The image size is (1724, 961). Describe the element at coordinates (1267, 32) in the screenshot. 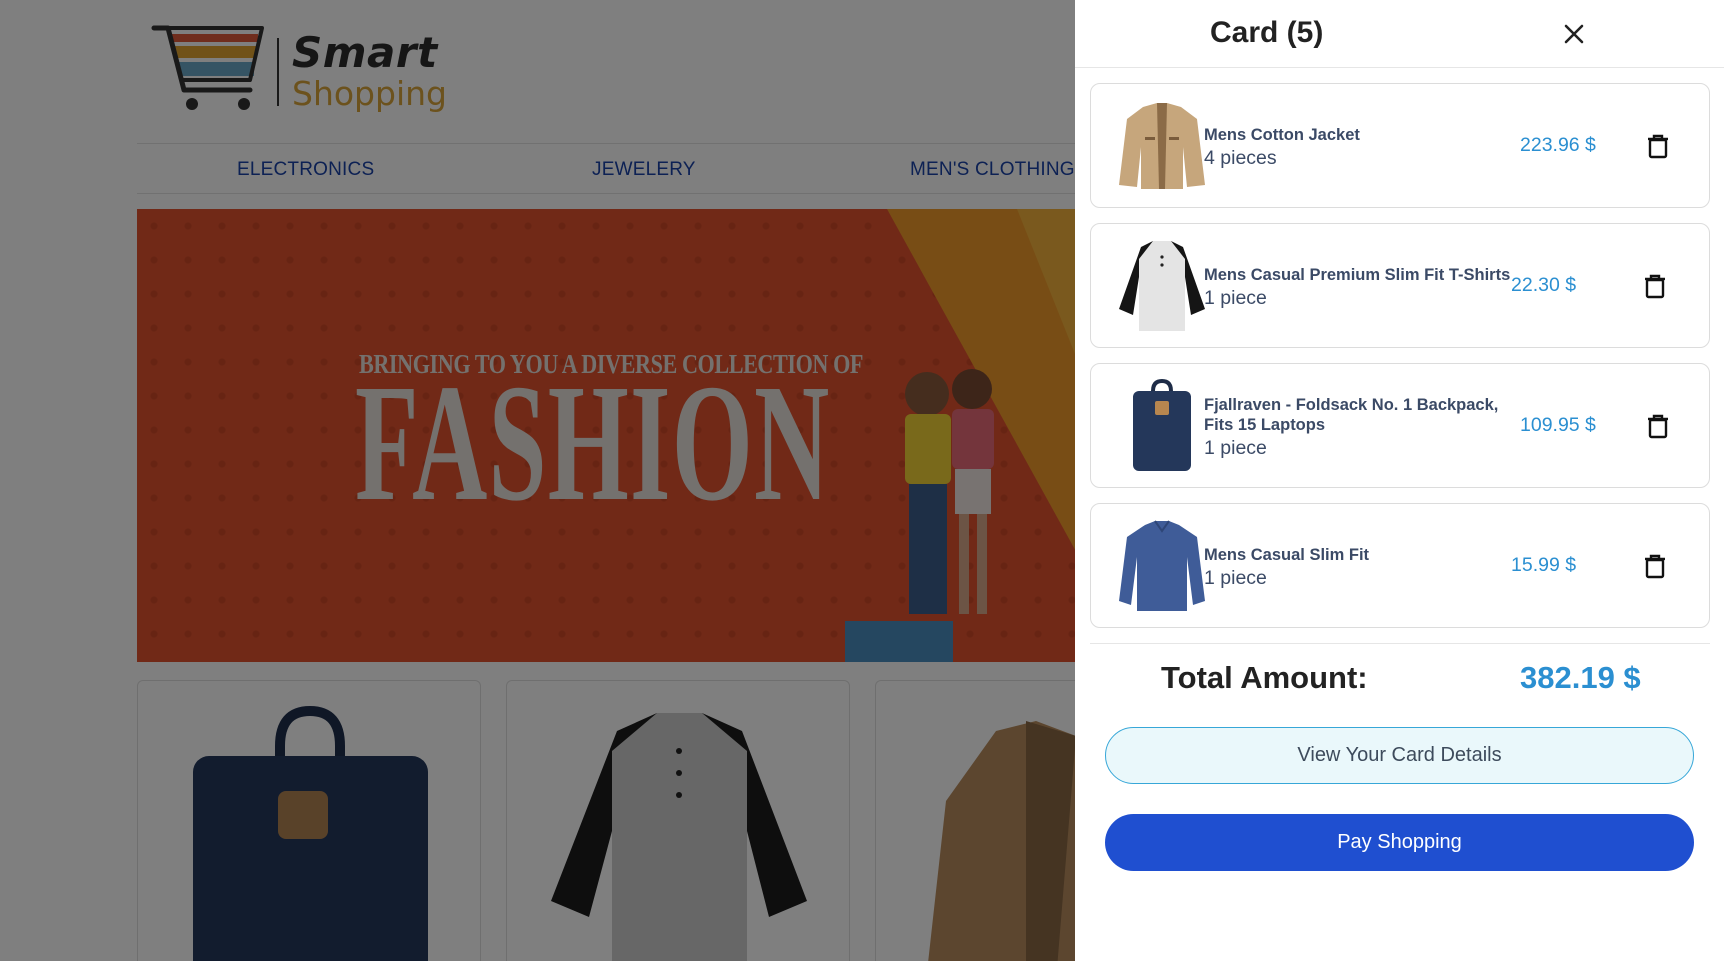

I see `cart-title: Card (5)` at that location.